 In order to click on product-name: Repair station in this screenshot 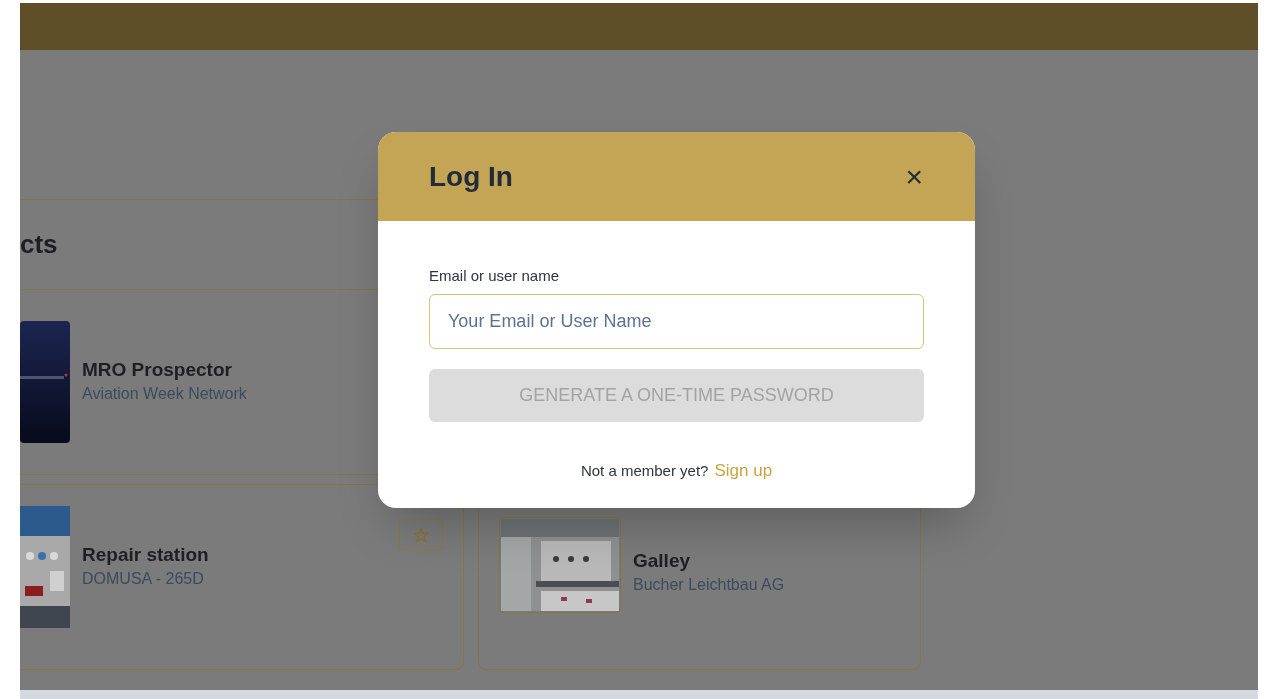, I will do `click(145, 555)`.